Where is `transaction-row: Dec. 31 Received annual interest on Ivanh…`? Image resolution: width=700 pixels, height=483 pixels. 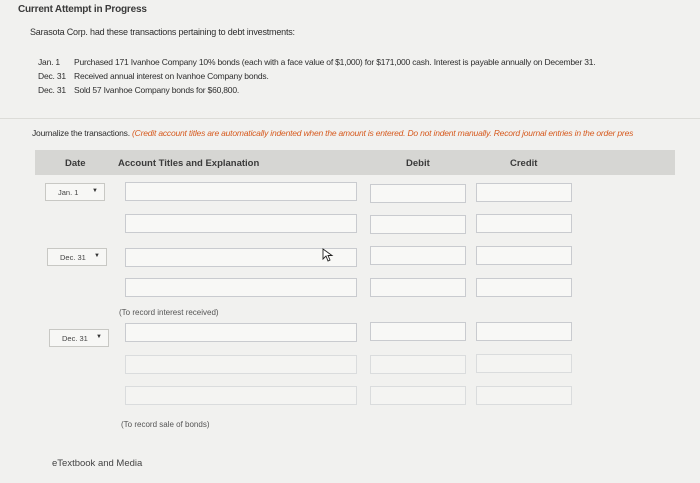
transaction-row: Dec. 31 Received annual interest on Ivanh… is located at coordinates (153, 76).